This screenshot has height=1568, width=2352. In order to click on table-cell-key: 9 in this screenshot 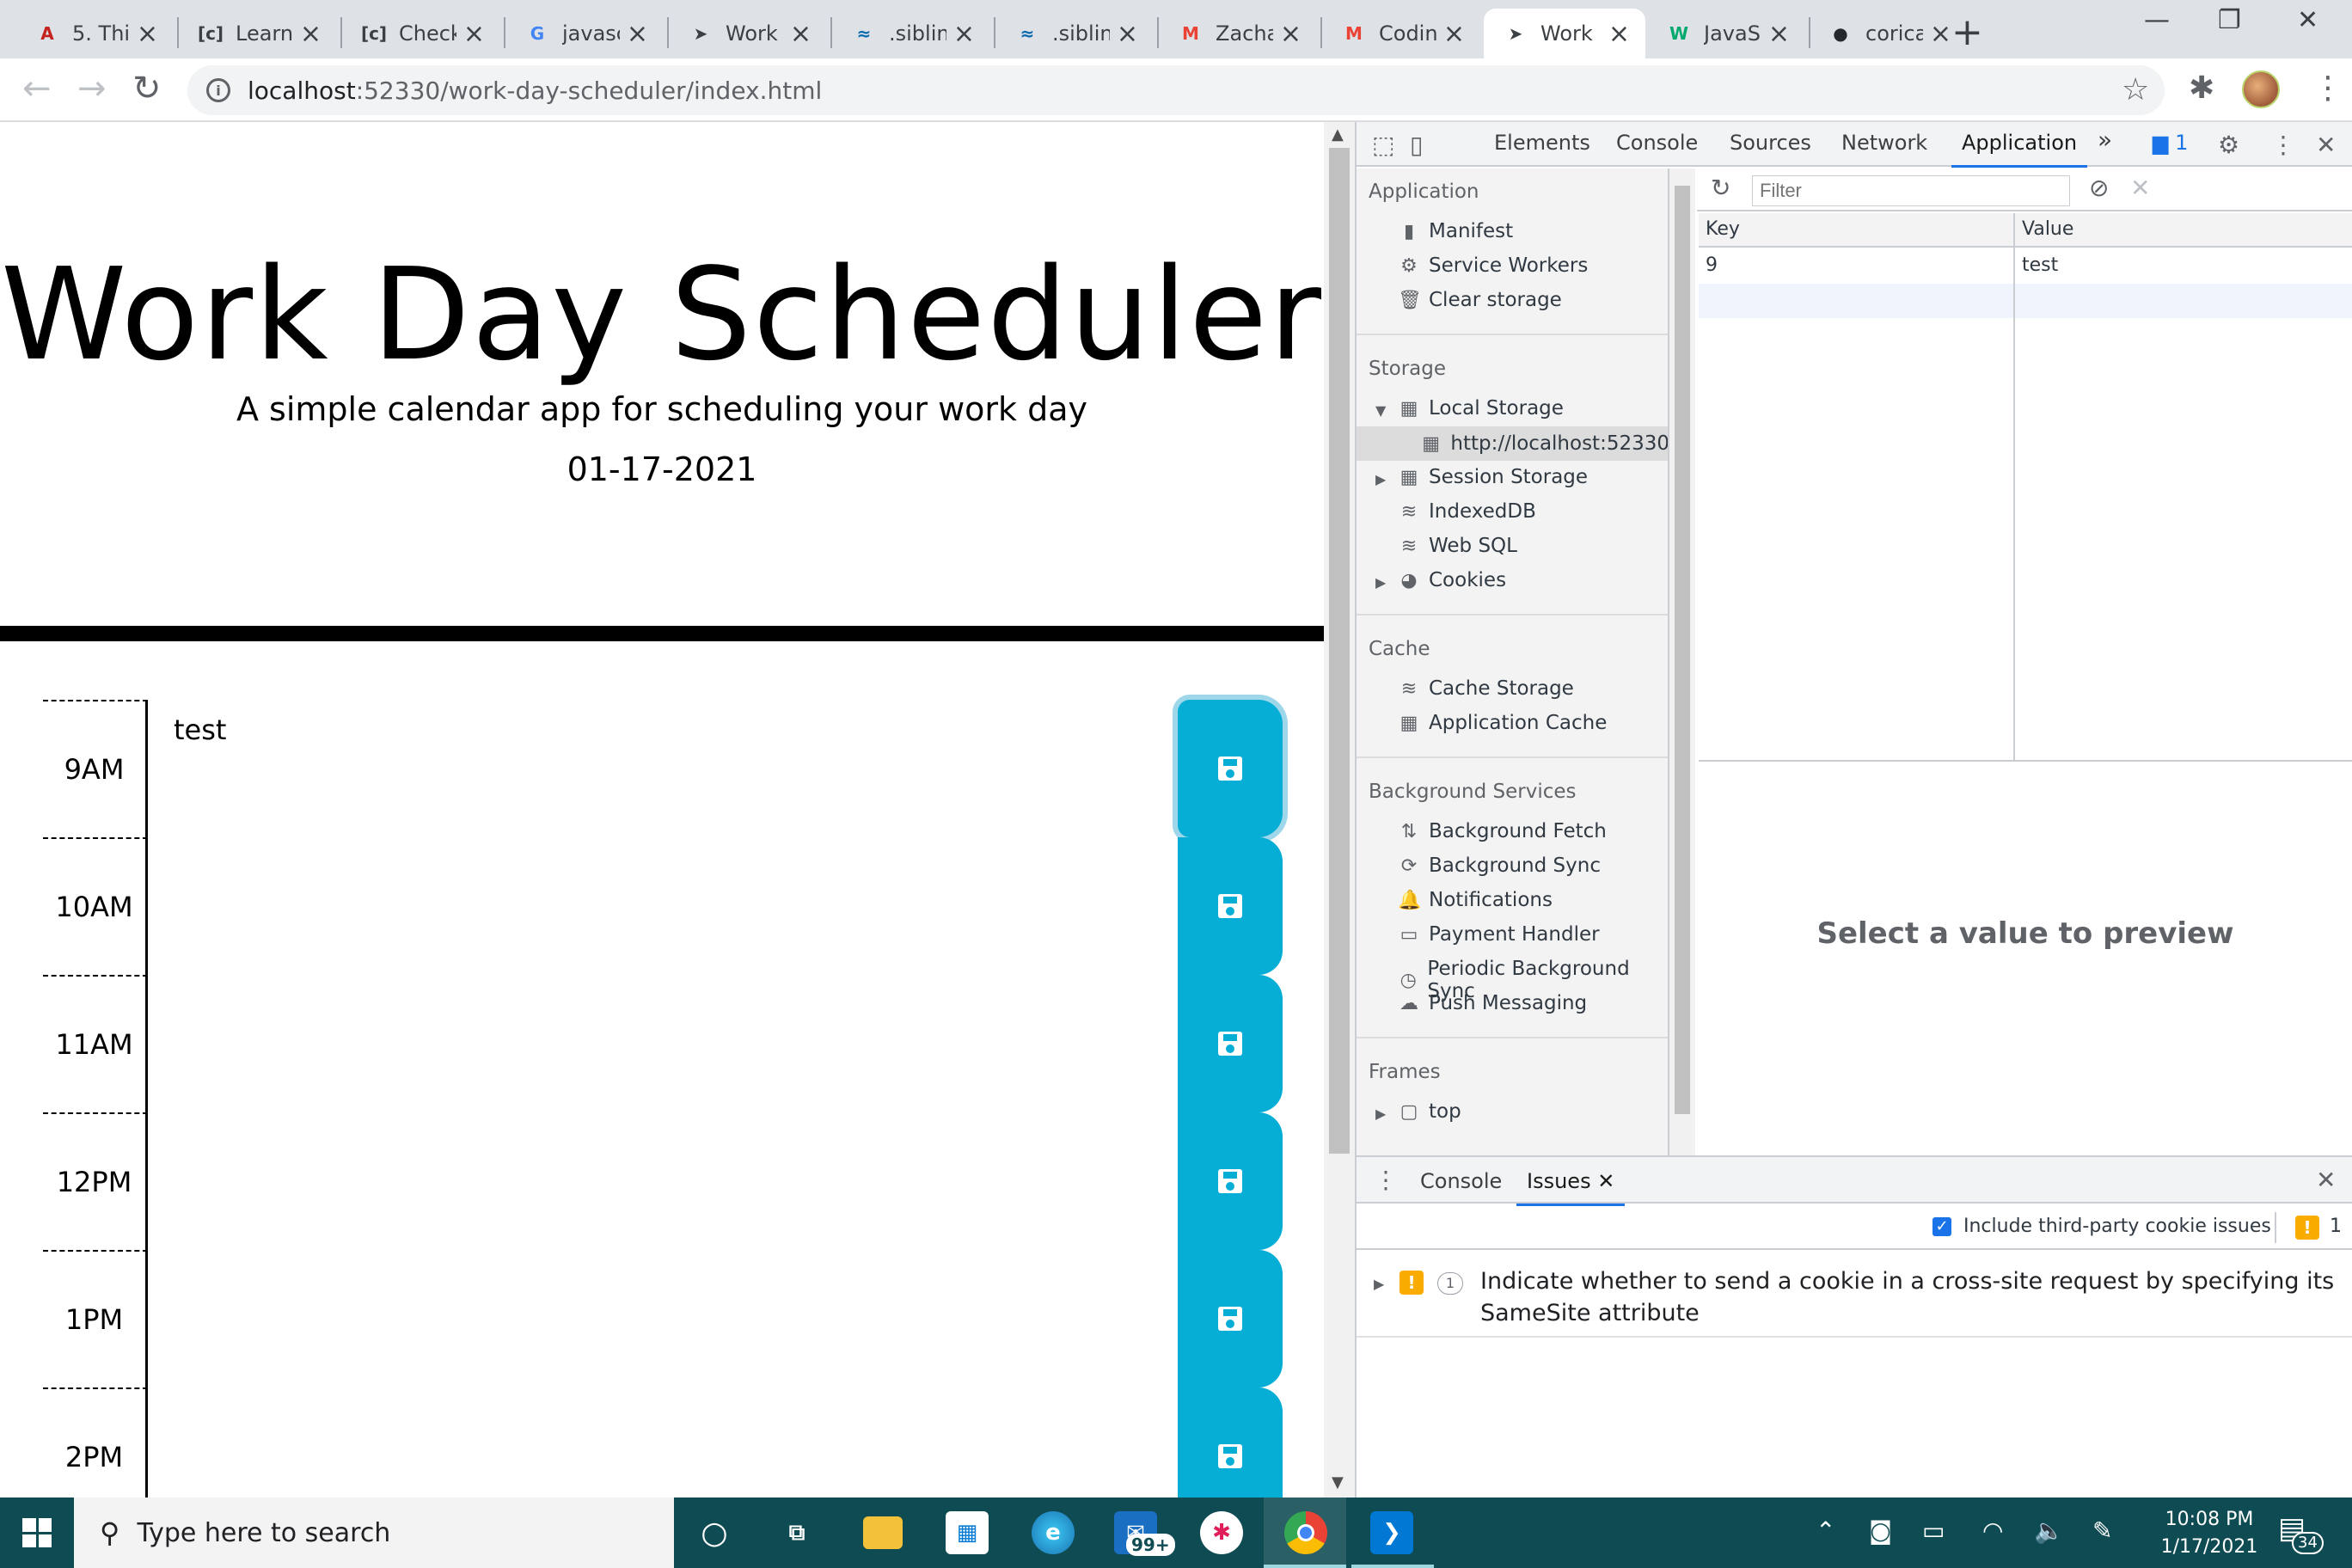, I will do `click(1712, 265)`.